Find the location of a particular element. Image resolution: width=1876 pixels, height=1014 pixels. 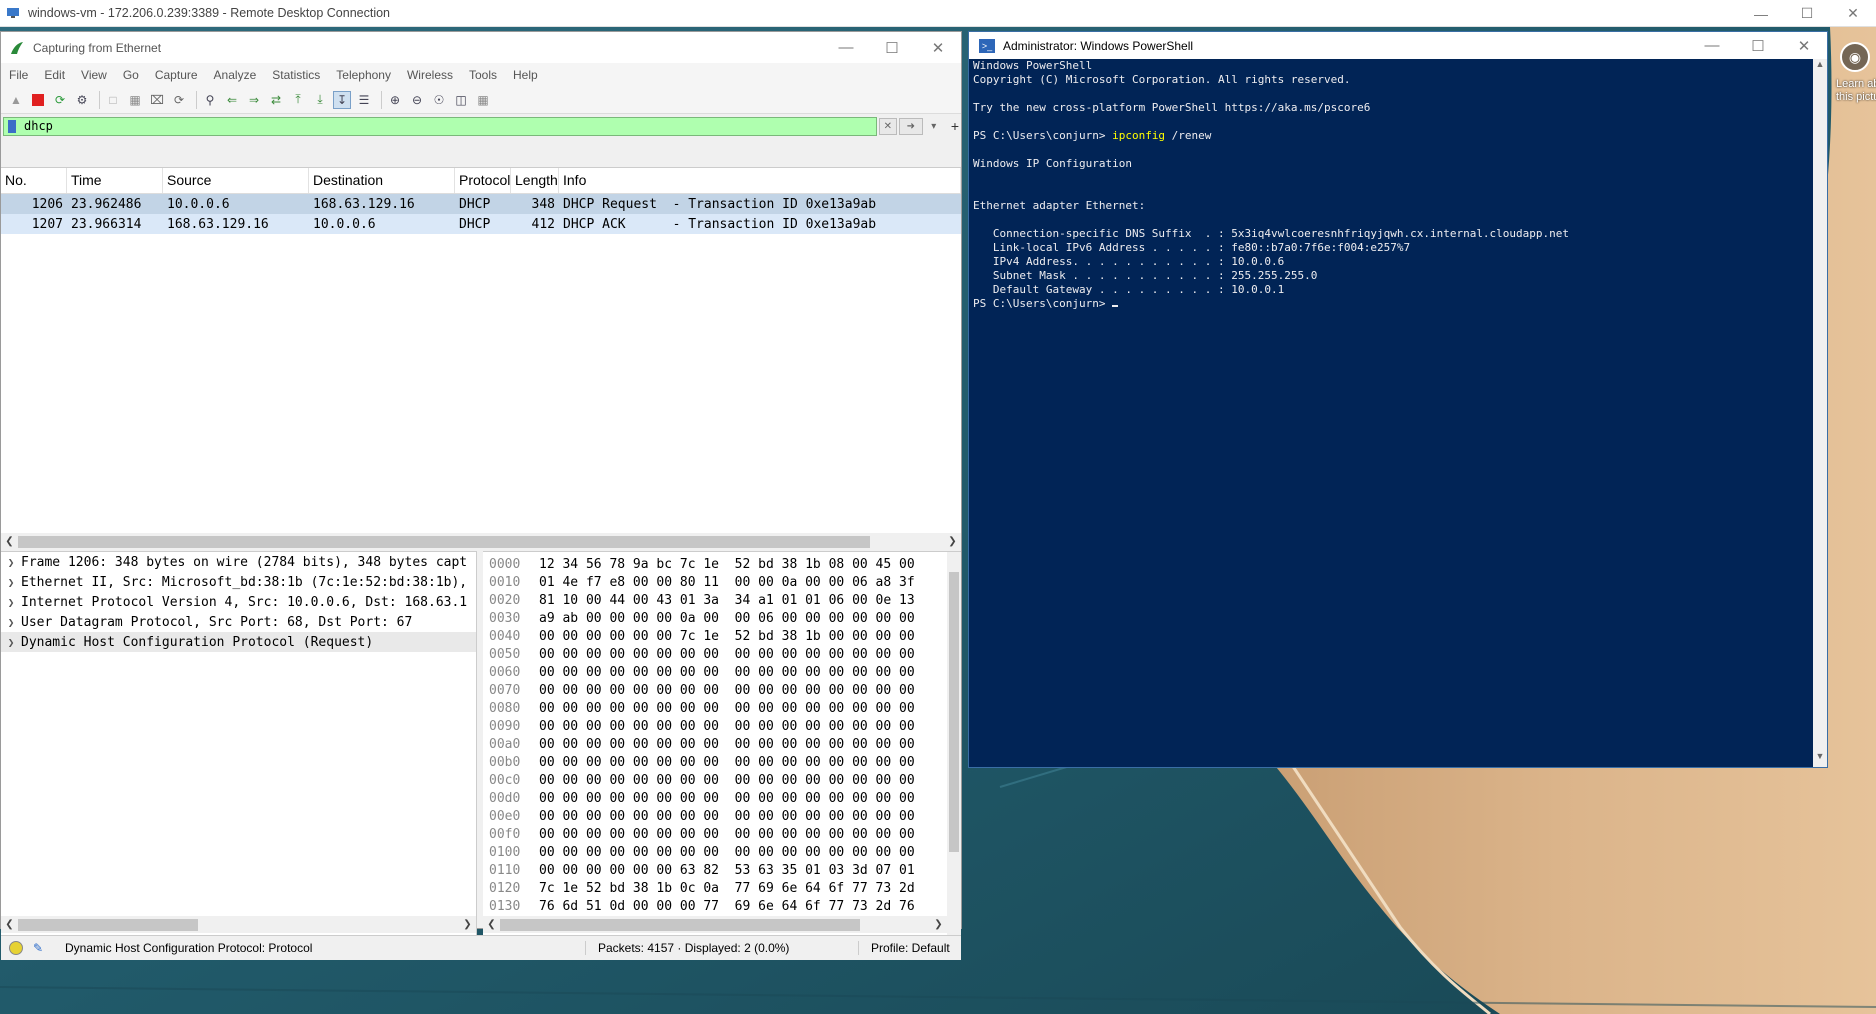

column-source: Source is located at coordinates (236, 180).